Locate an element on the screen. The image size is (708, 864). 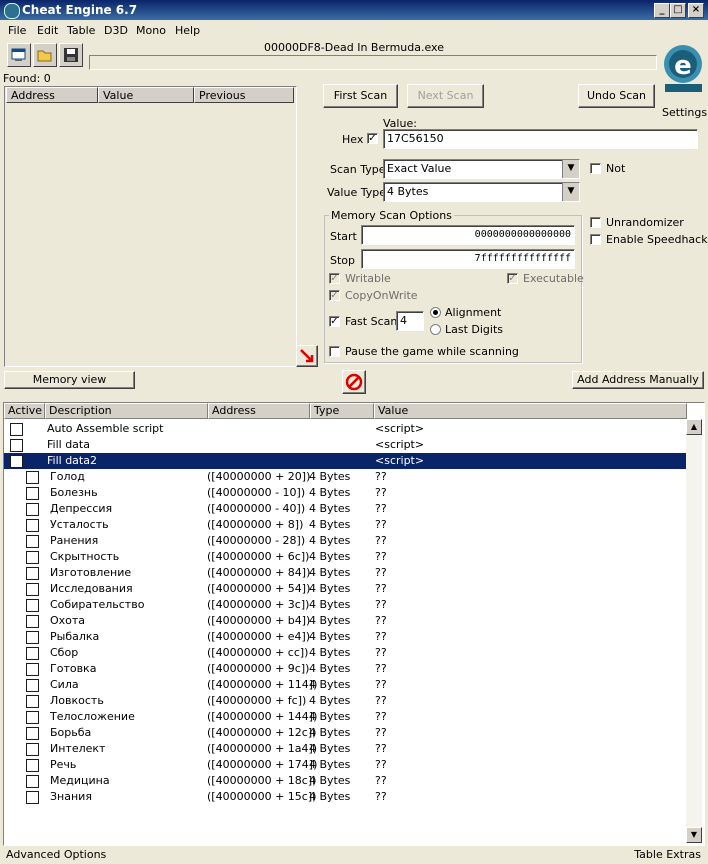
last-digits-radio is located at coordinates (435, 329).